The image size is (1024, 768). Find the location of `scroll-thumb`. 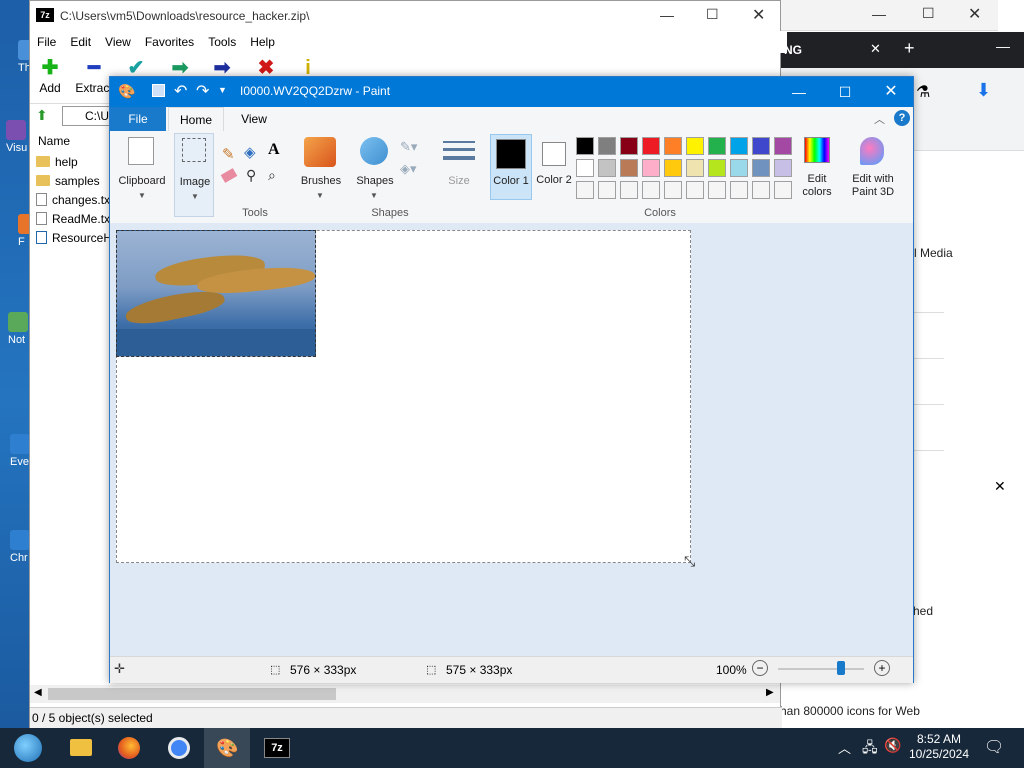

scroll-thumb is located at coordinates (192, 694).